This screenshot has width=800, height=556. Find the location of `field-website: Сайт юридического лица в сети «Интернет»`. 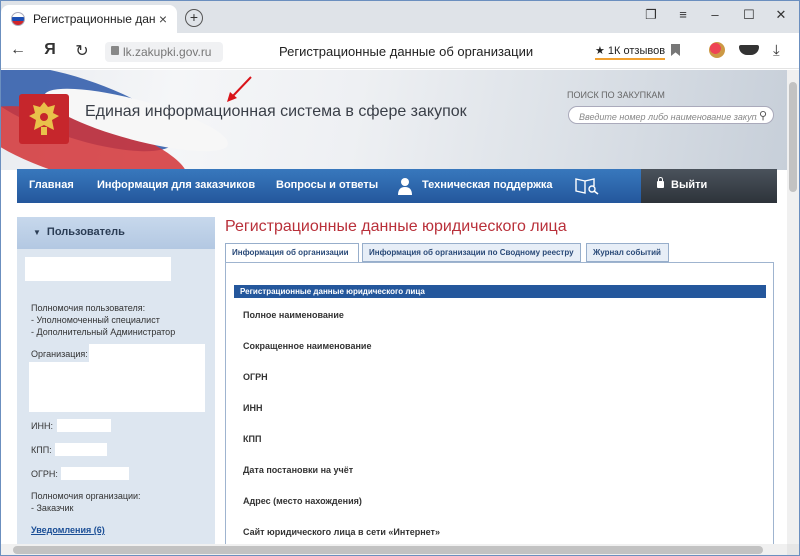

field-website: Сайт юридического лица в сети «Интернет» is located at coordinates (341, 532).